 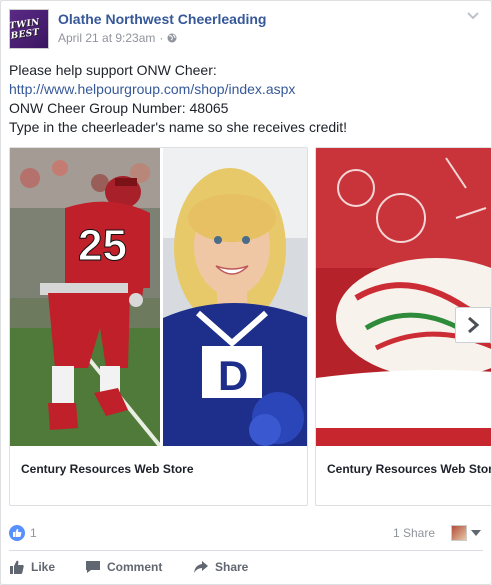 What do you see at coordinates (135, 567) in the screenshot?
I see `comment-label: Comment` at bounding box center [135, 567].